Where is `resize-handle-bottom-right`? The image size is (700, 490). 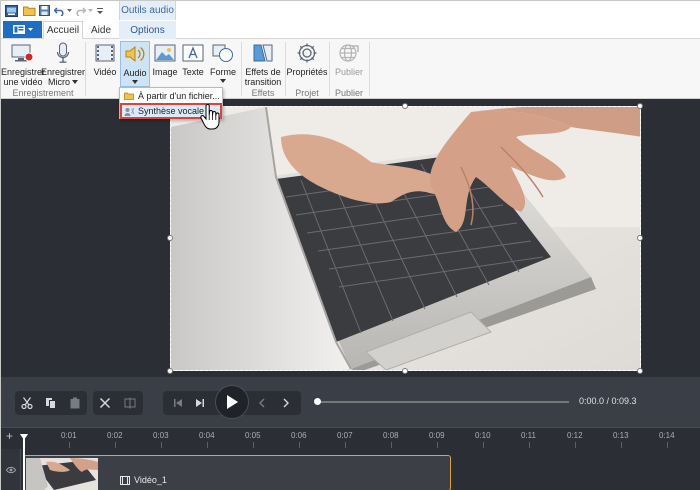
resize-handle-bottom-right is located at coordinates (640, 371).